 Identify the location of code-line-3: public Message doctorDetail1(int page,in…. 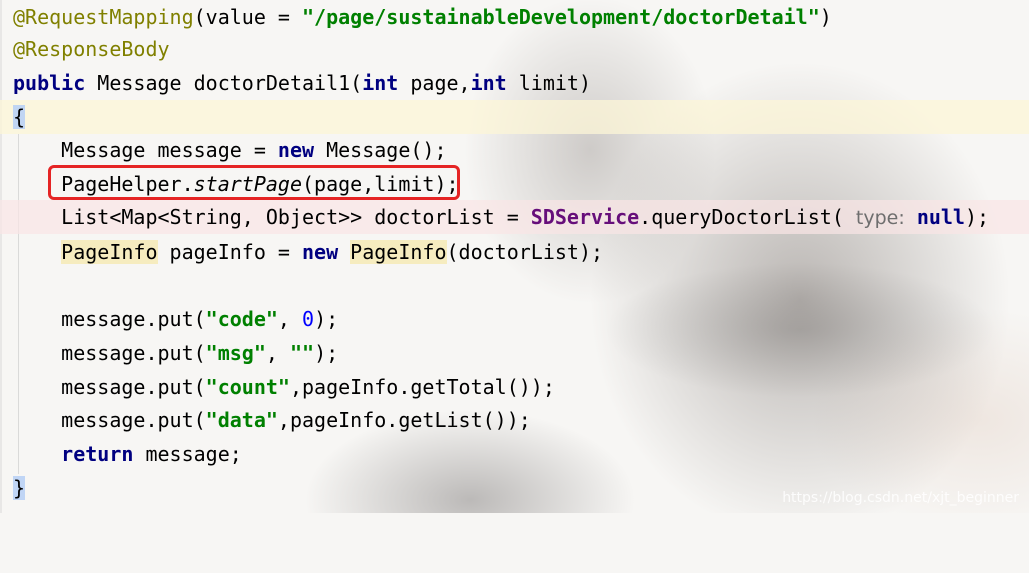
(514, 83).